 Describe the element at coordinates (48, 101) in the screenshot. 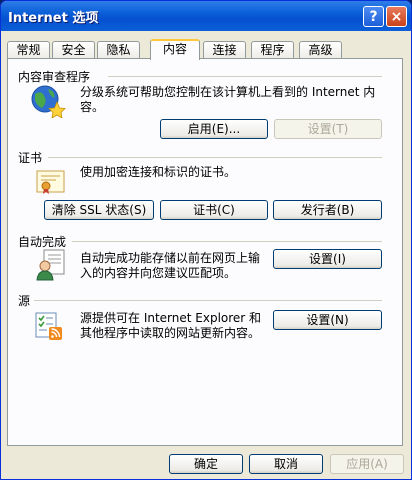

I see `globe-star-icon` at that location.